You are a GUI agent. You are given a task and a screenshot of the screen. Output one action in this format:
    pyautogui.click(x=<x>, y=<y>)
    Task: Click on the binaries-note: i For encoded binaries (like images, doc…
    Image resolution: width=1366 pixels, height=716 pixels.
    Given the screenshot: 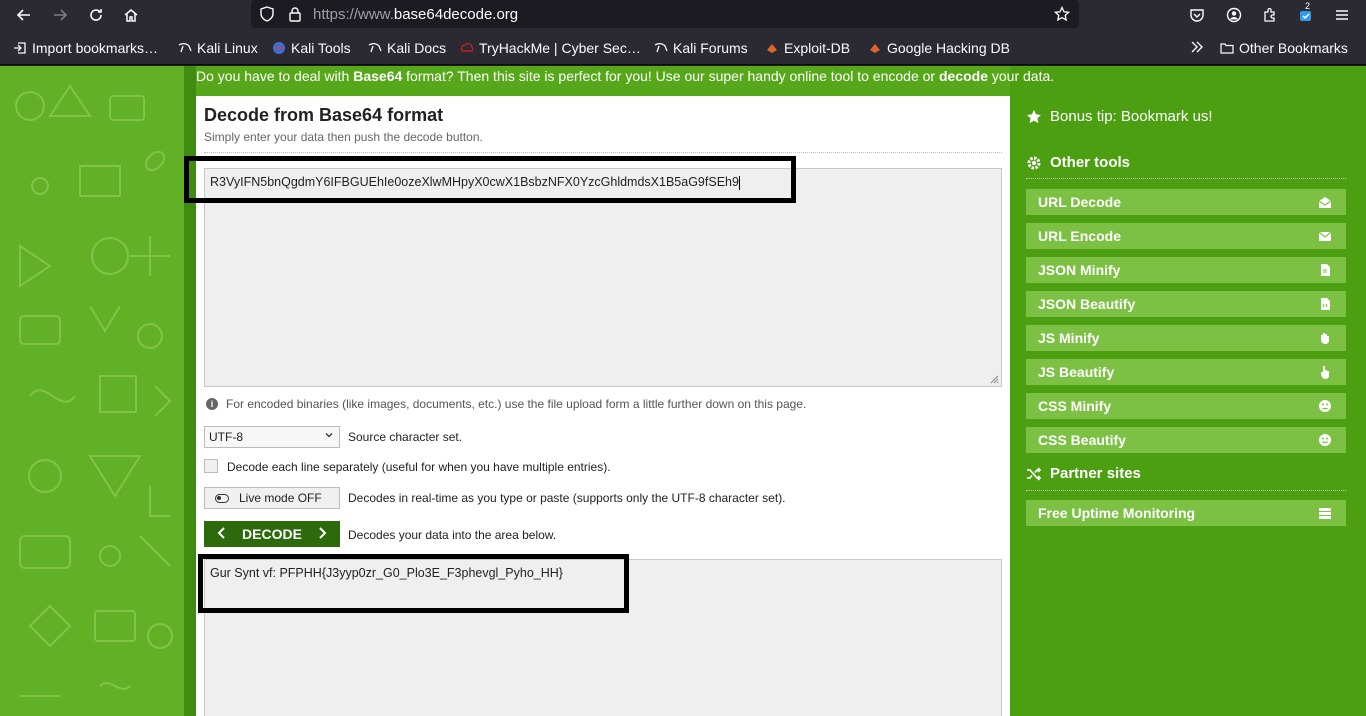 What is the action you would take?
    pyautogui.click(x=506, y=404)
    